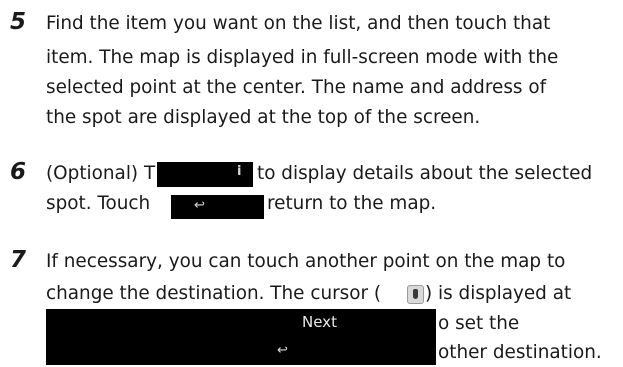 Image resolution: width=623 pixels, height=367 pixels. Describe the element at coordinates (241, 337) in the screenshot. I see `next-button-region: Next ↩` at that location.